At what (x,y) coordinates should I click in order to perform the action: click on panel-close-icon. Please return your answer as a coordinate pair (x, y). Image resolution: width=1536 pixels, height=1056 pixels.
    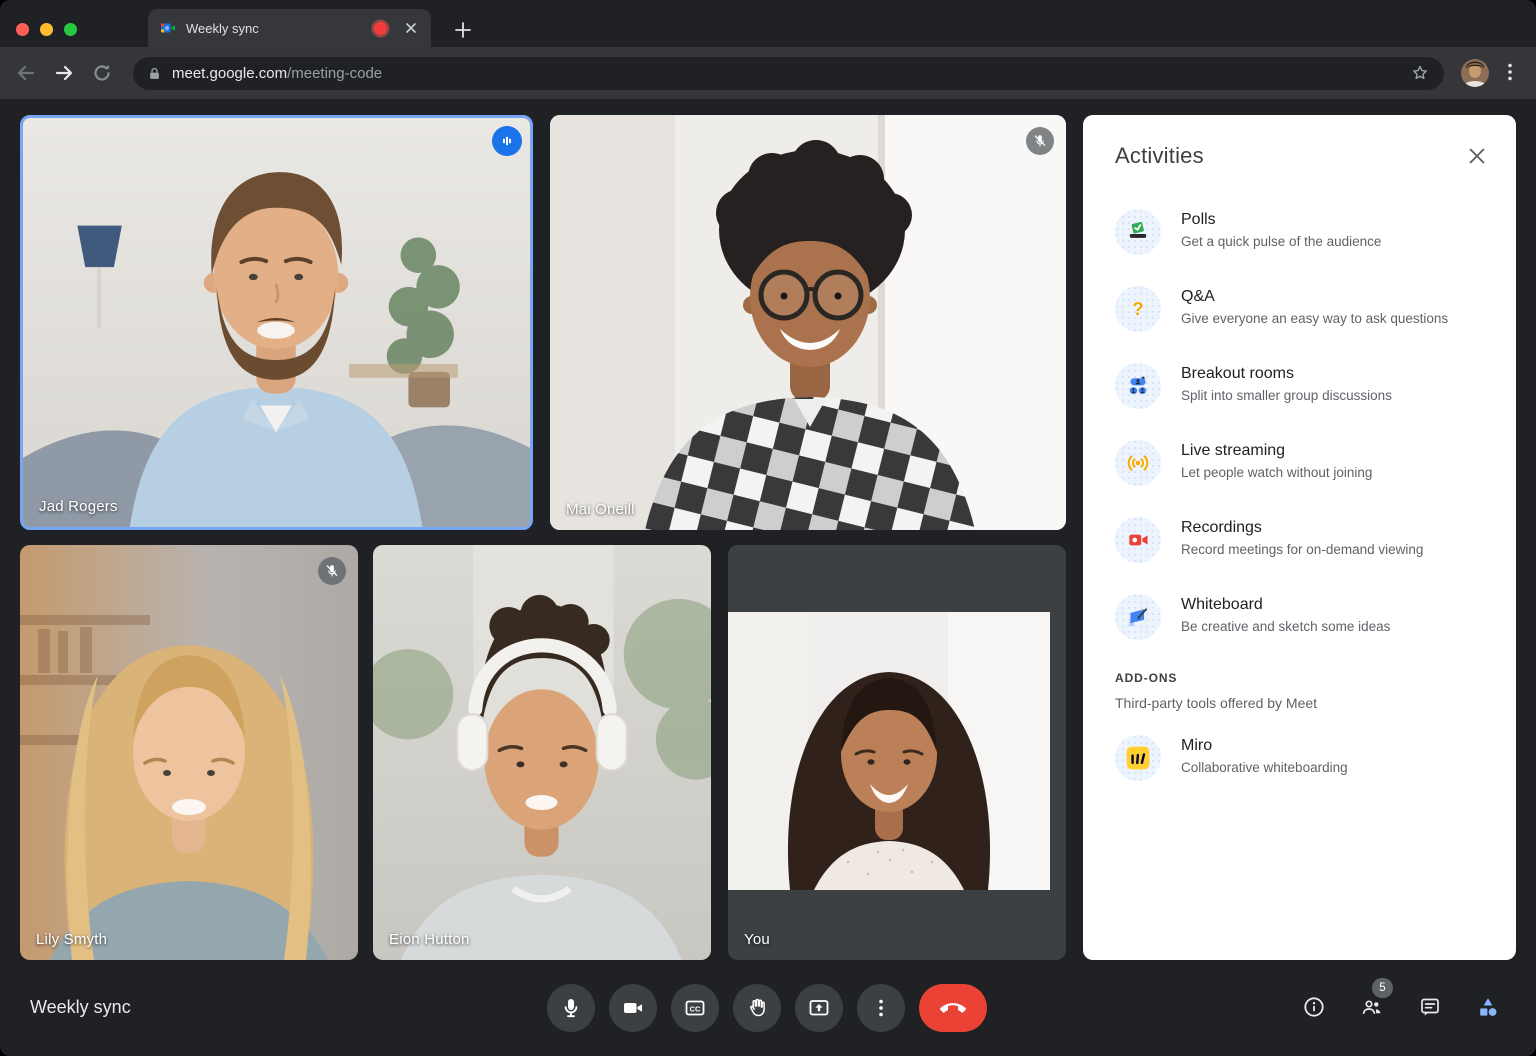
    Looking at the image, I should click on (1477, 156).